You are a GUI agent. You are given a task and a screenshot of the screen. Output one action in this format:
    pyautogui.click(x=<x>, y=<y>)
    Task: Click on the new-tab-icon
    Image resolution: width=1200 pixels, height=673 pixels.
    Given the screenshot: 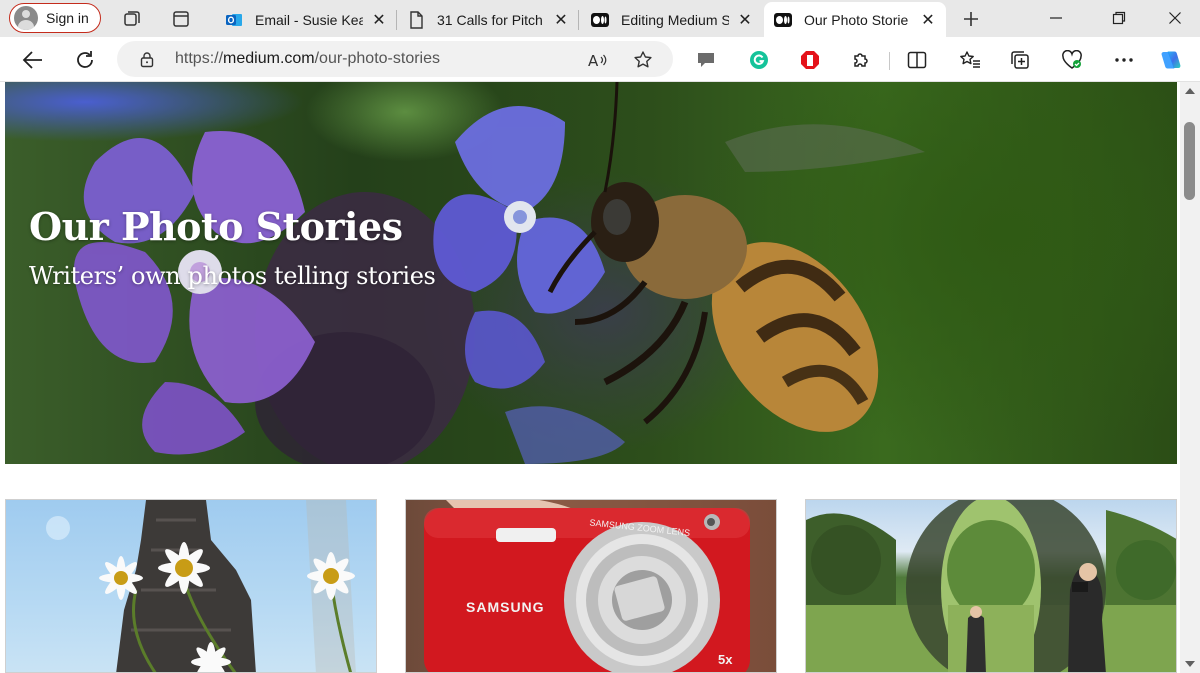 What is the action you would take?
    pyautogui.click(x=971, y=19)
    